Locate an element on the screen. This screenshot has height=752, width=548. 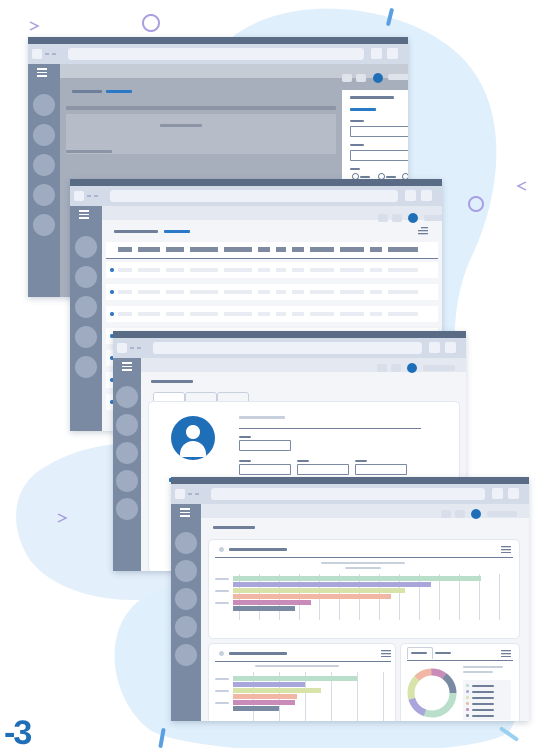
profile-avatar-icon is located at coordinates (193, 438).